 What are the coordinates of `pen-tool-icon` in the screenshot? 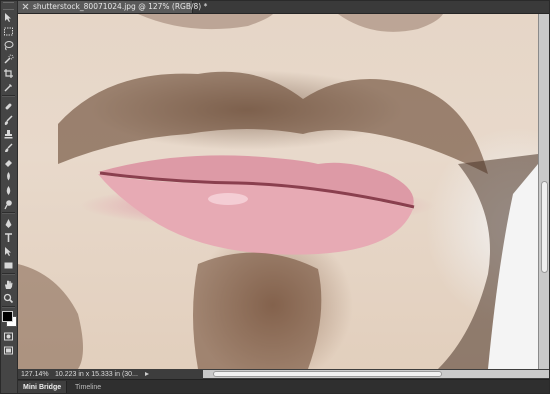 It's located at (9, 223).